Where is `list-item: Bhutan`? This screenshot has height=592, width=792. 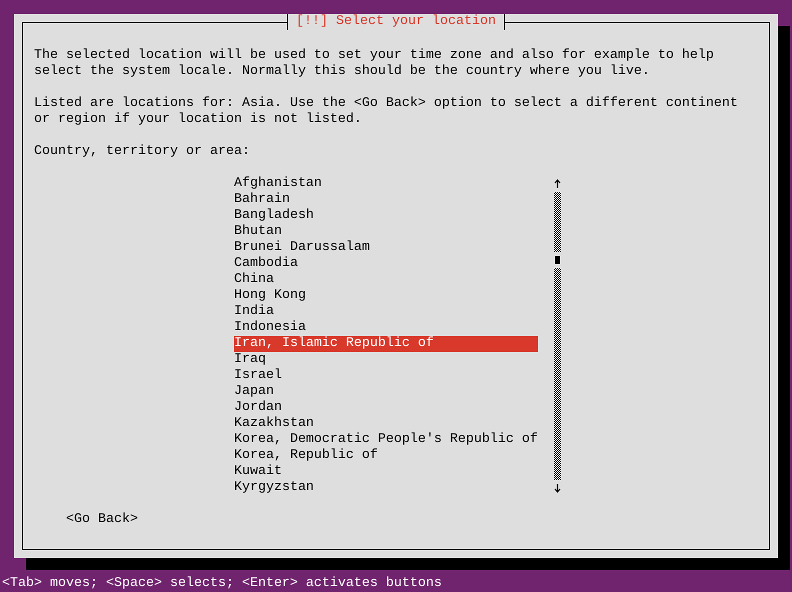
list-item: Bhutan is located at coordinates (386, 232).